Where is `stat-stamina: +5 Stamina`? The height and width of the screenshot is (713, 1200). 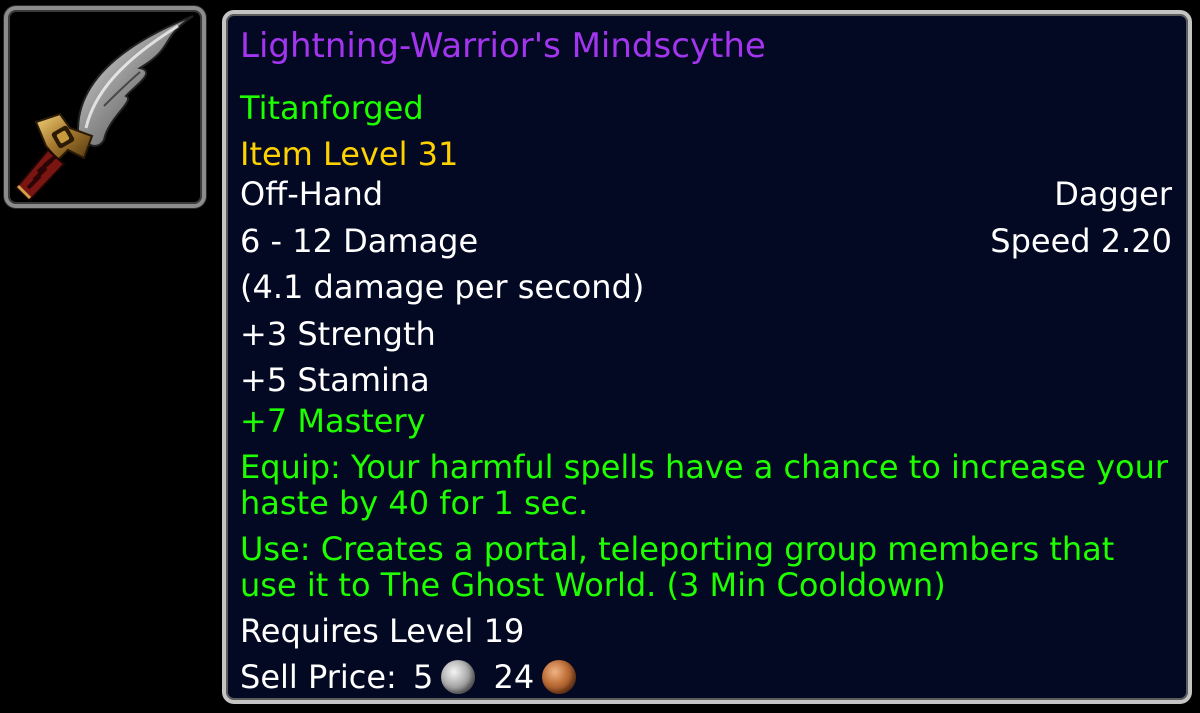 stat-stamina: +5 Stamina is located at coordinates (335, 380).